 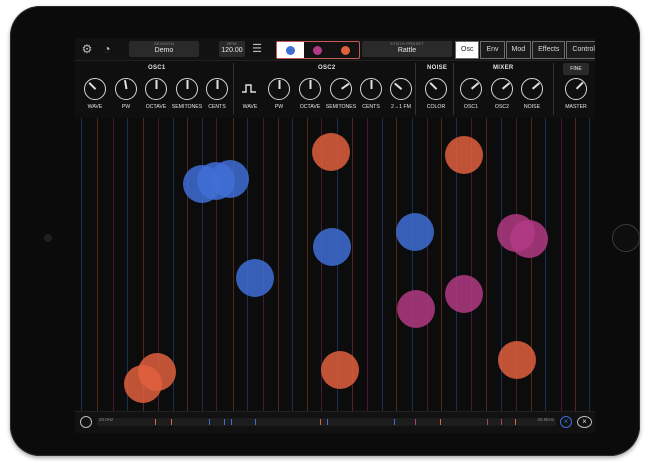 I want to click on knob-label: 2→1 FM, so click(x=401, y=107).